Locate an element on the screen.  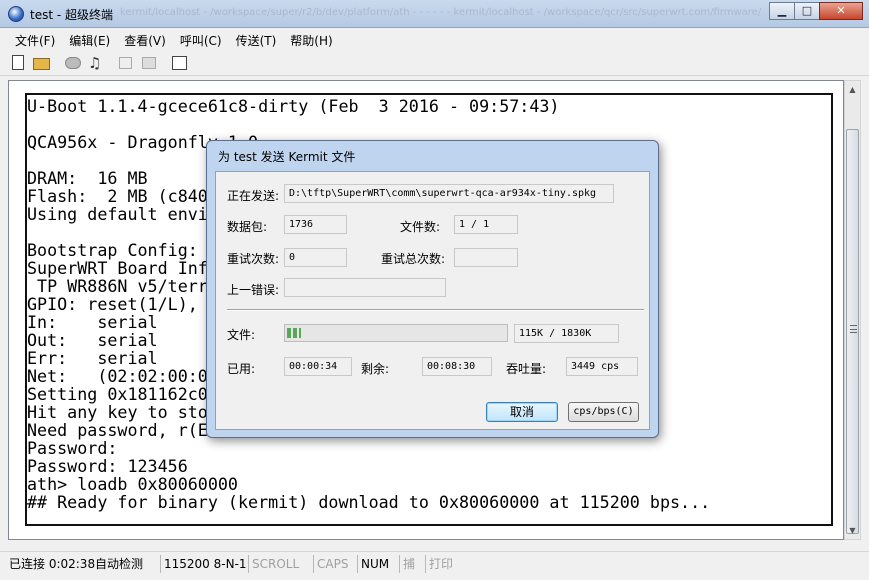
status-port-settings: 115200 8-N-1 is located at coordinates (205, 564).